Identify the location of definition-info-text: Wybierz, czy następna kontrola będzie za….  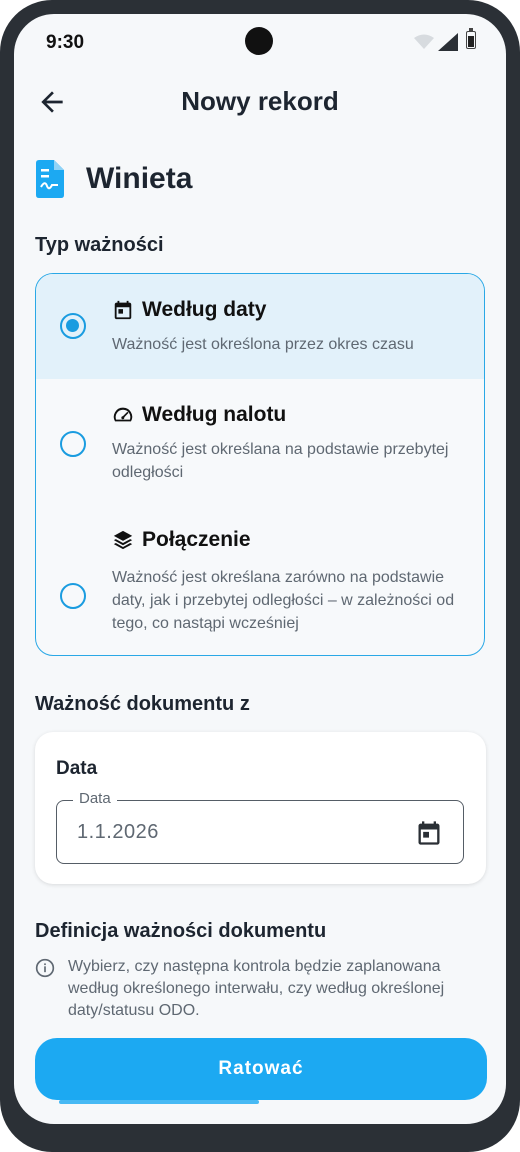
(256, 988).